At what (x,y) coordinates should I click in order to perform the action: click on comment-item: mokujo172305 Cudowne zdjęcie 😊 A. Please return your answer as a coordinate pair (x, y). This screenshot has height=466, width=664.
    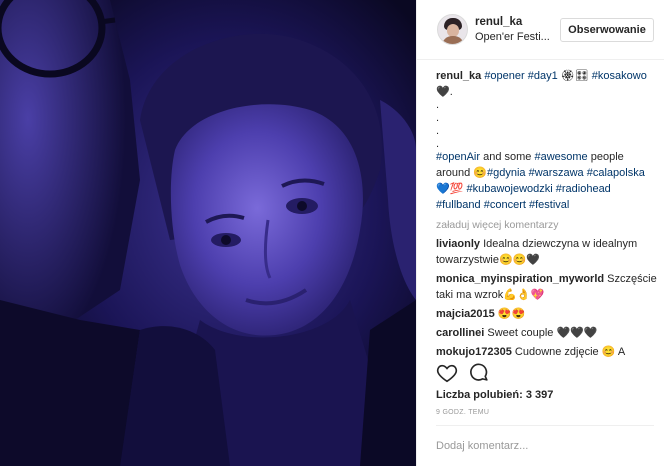
    Looking at the image, I should click on (547, 352).